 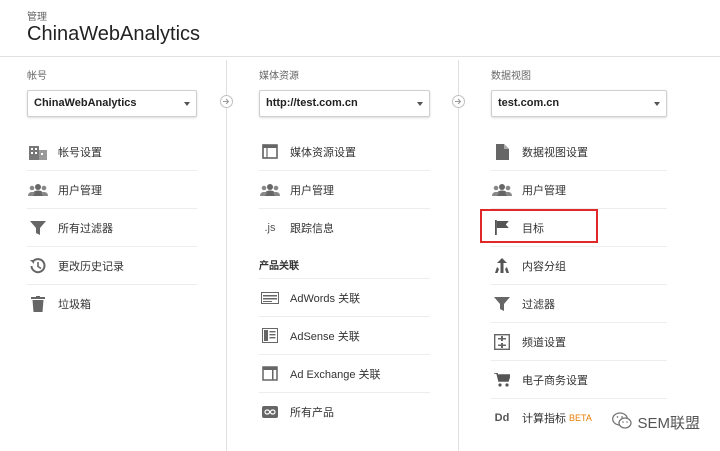 What do you see at coordinates (544, 266) in the screenshot?
I see `view-item-label: 内容分组` at bounding box center [544, 266].